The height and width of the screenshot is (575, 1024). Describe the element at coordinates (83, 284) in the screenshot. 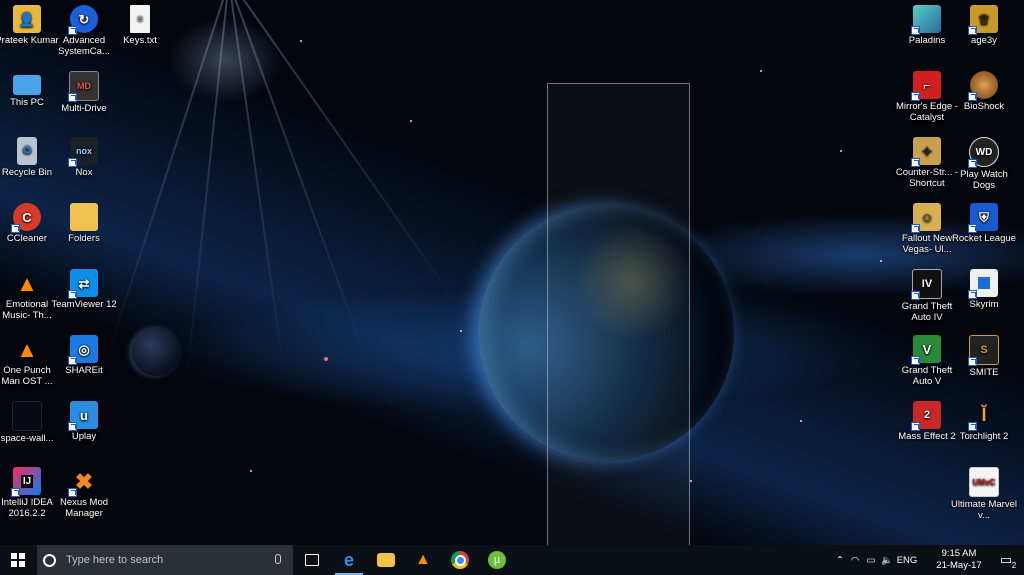

I see `teamviewer-icon: ⇄` at that location.